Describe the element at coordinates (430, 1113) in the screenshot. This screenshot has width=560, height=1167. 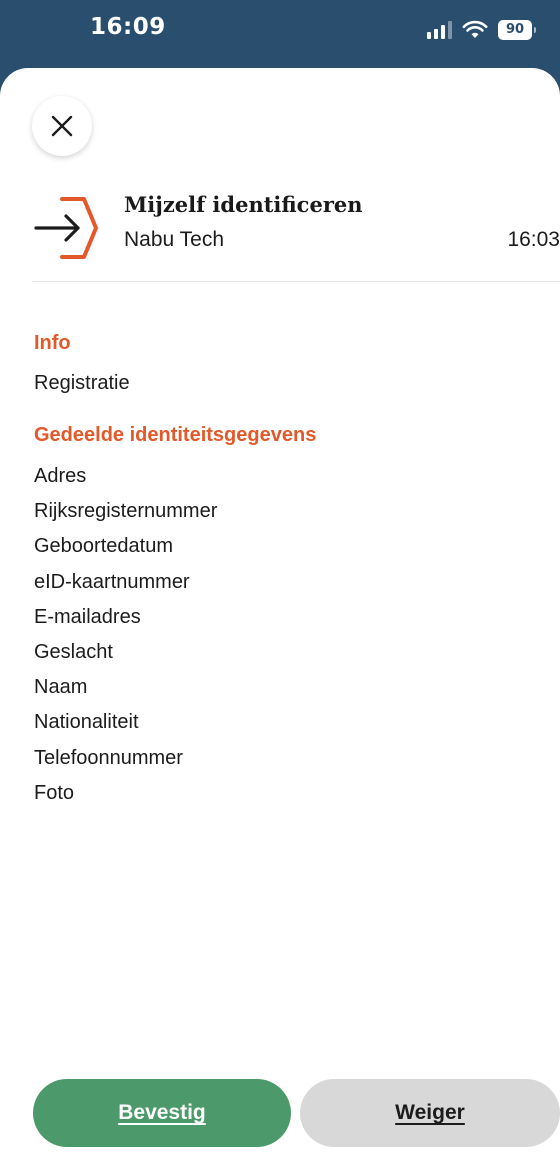
I see `decline-button: Weiger` at that location.